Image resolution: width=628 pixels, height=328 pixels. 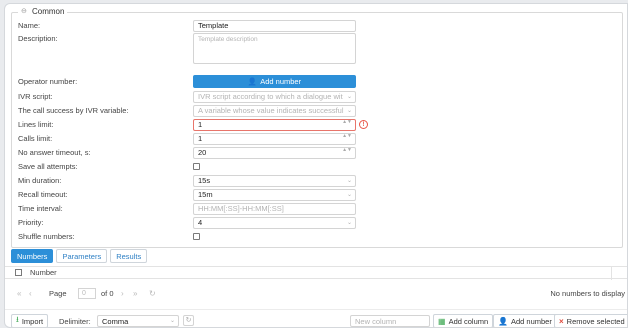 I want to click on table-add-icon: ▦, so click(x=442, y=321).